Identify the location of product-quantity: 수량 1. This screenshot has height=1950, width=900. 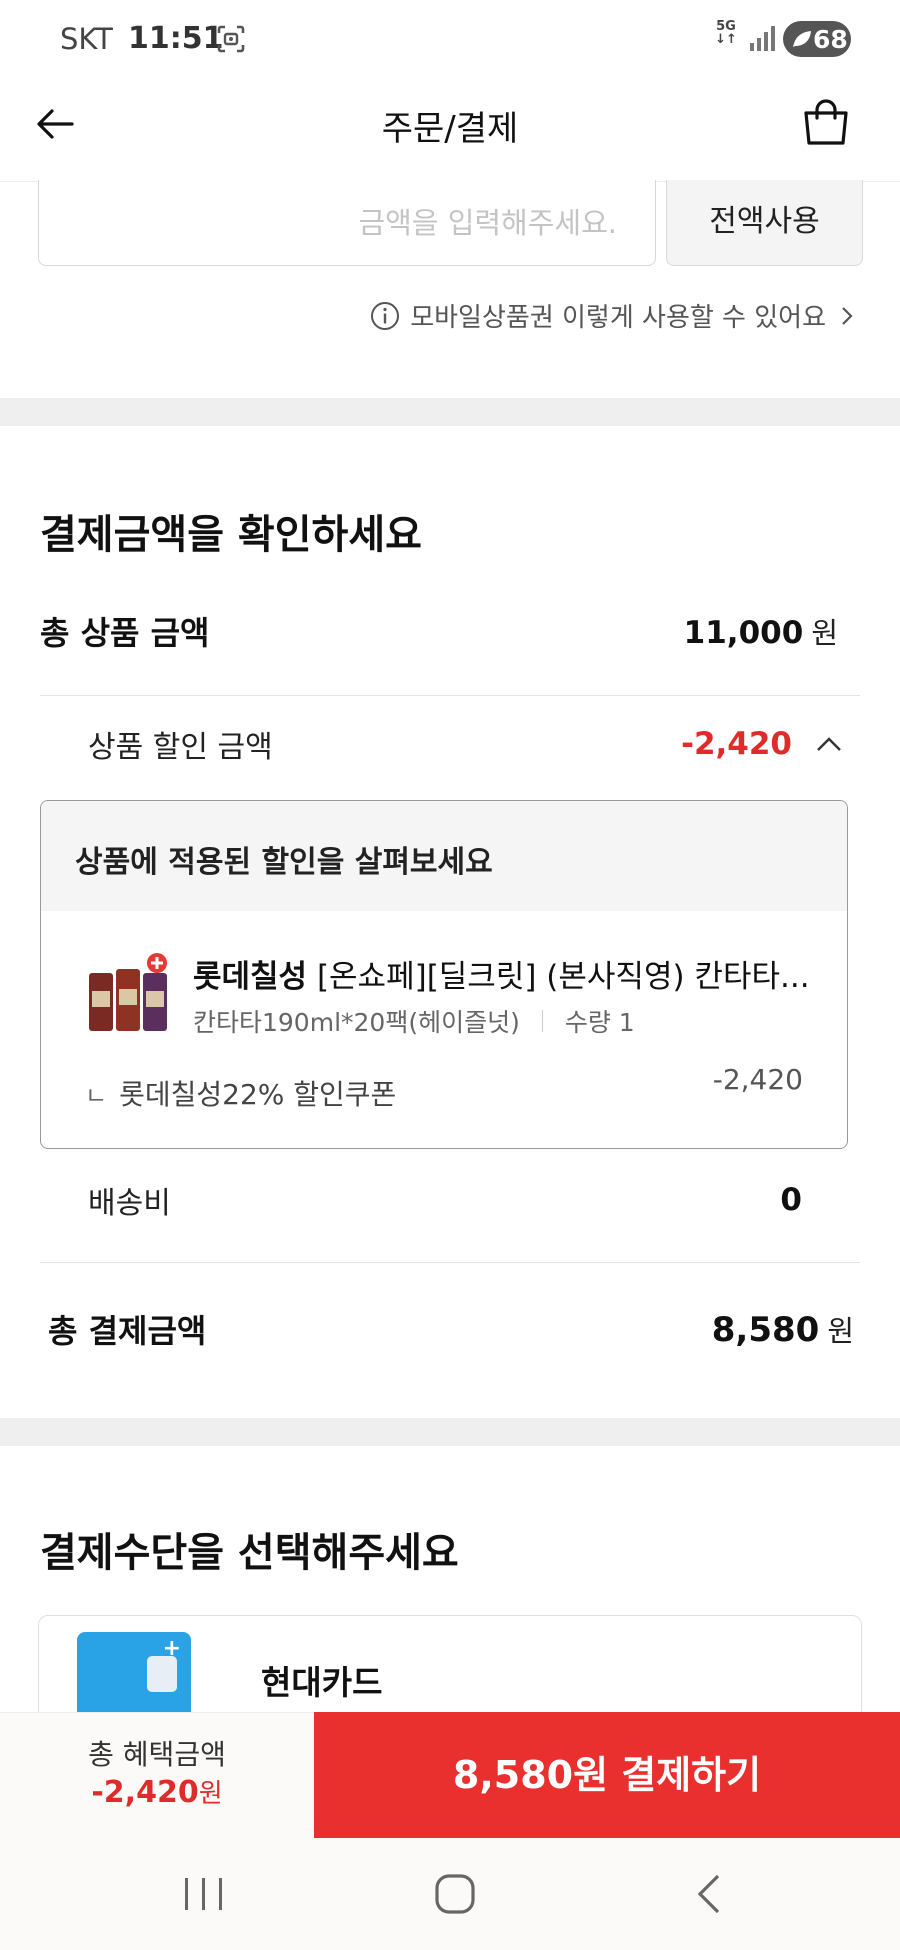
(599, 1022).